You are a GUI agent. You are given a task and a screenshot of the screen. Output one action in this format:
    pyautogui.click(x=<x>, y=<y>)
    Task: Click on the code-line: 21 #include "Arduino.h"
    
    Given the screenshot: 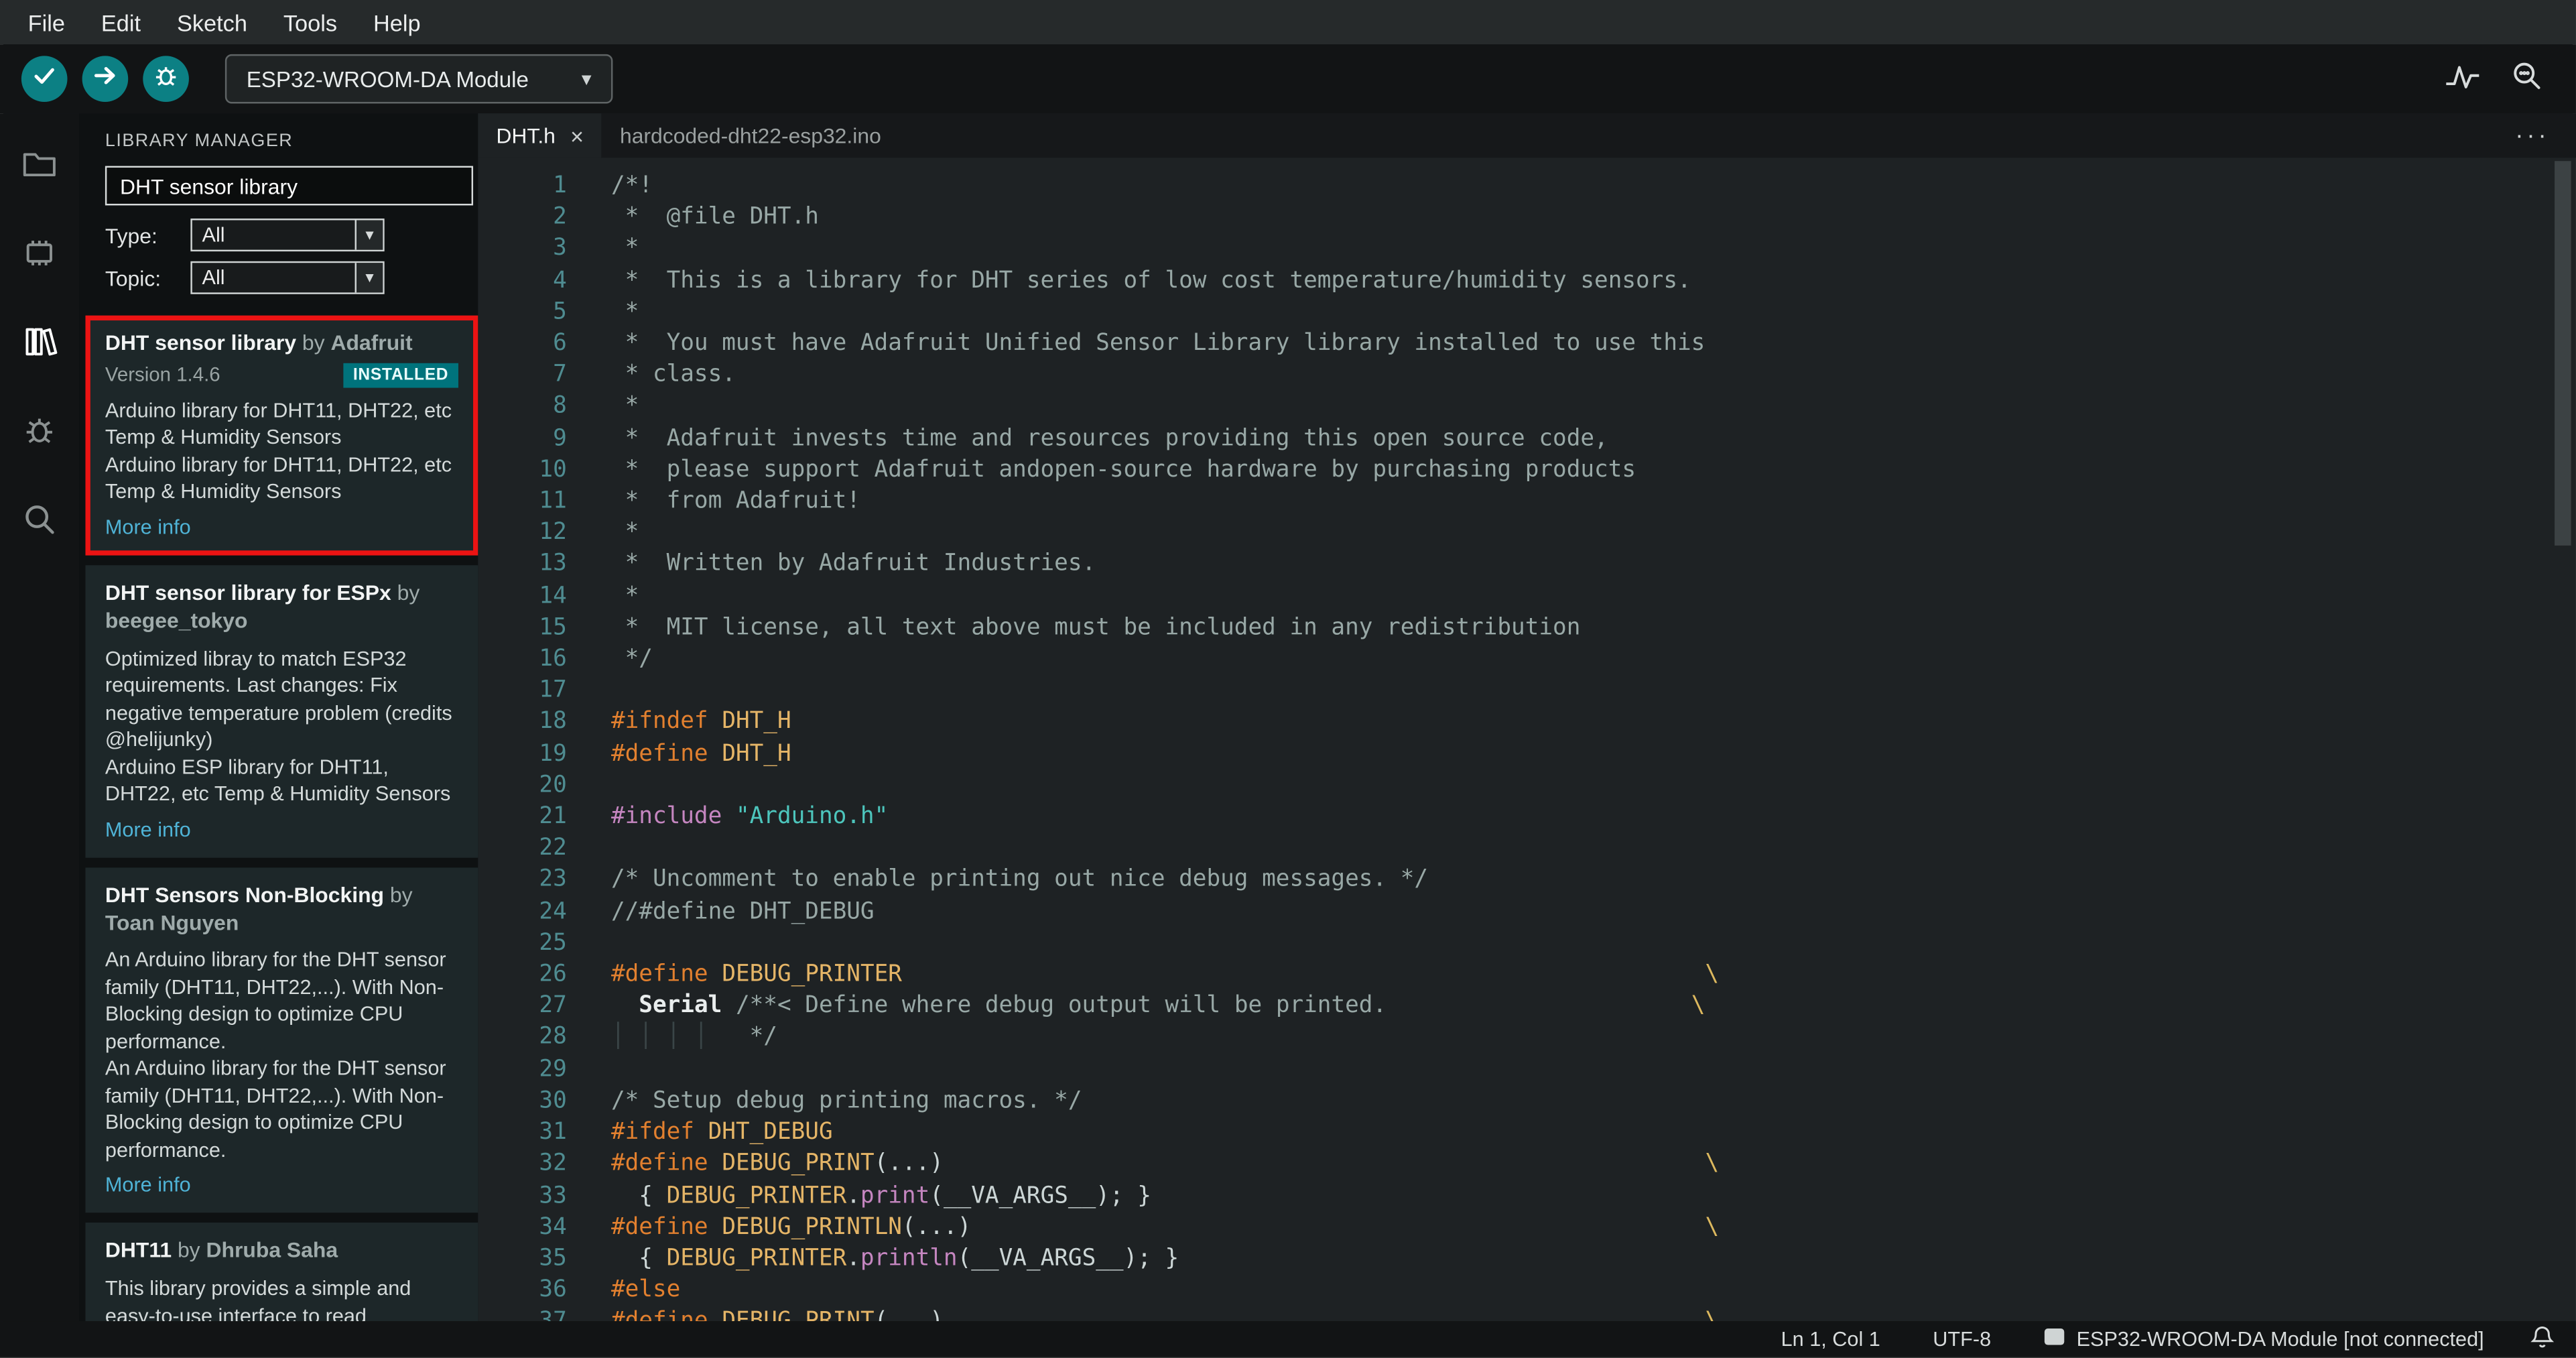 What is the action you would take?
    pyautogui.click(x=1527, y=817)
    